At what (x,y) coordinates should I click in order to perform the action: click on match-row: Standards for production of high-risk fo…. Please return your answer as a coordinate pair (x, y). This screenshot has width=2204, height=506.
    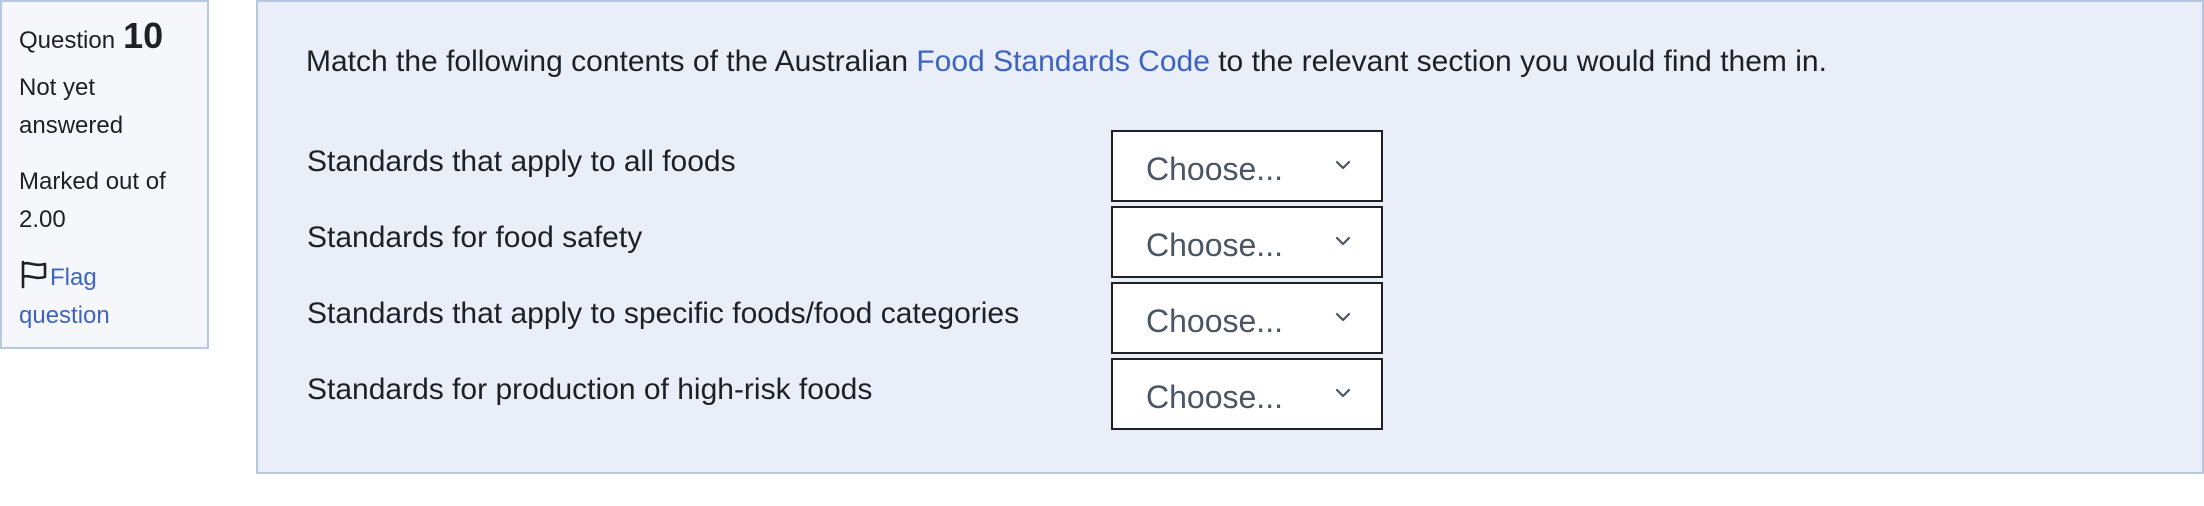
    Looking at the image, I should click on (857, 394).